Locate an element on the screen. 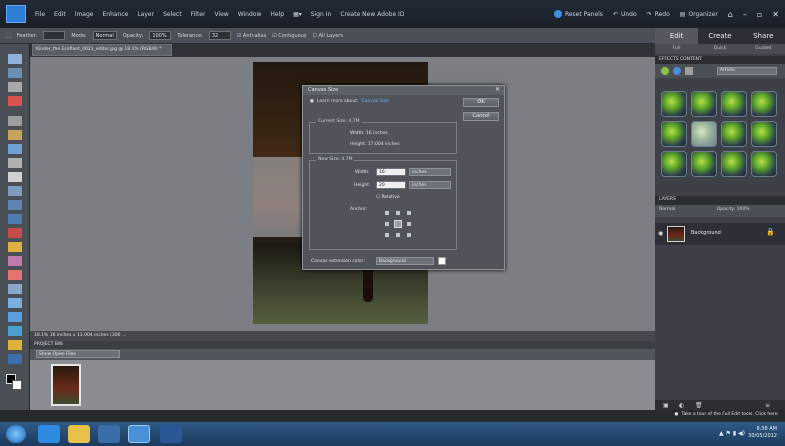  adjustment-layer-icon: ◐ is located at coordinates (681, 405).